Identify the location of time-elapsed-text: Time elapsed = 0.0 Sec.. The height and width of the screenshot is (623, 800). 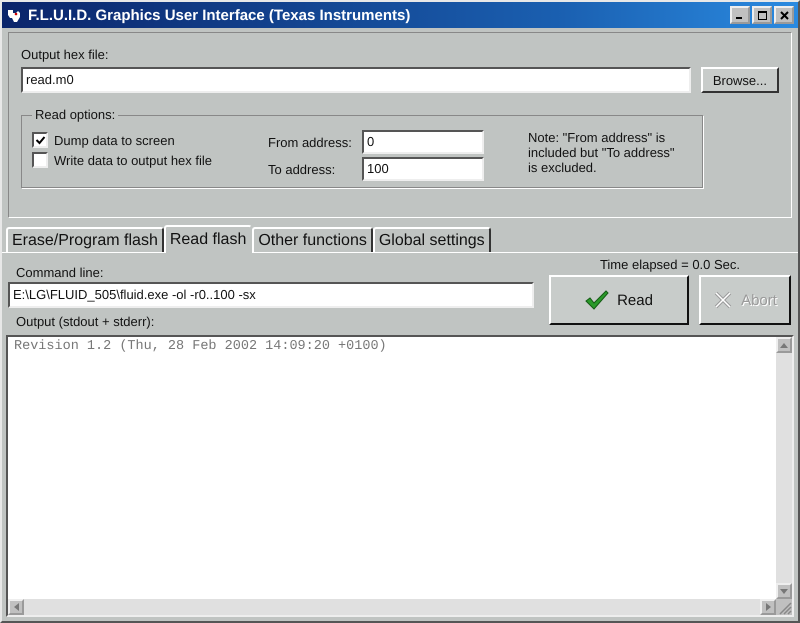
(670, 264).